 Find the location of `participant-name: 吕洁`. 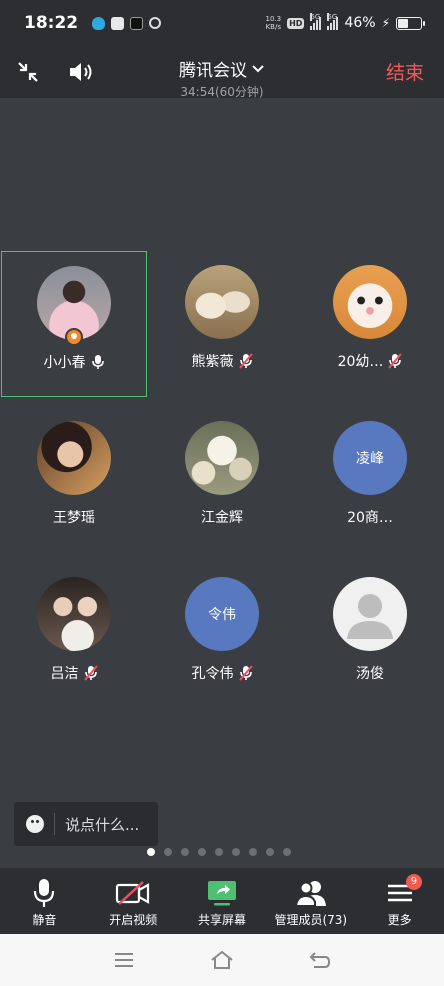

participant-name: 吕洁 is located at coordinates (64, 674).